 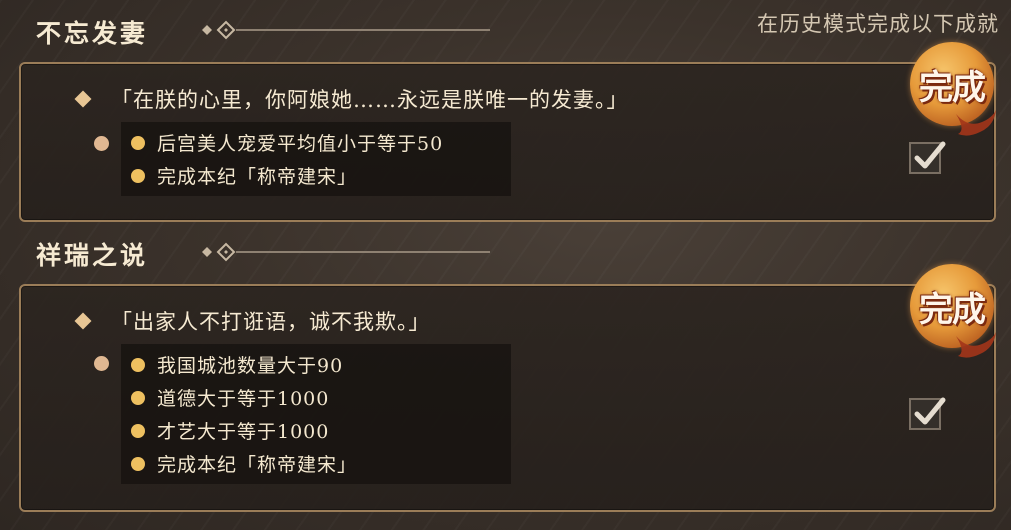 I want to click on condition-text: 我国城池数量大于90, so click(x=250, y=366).